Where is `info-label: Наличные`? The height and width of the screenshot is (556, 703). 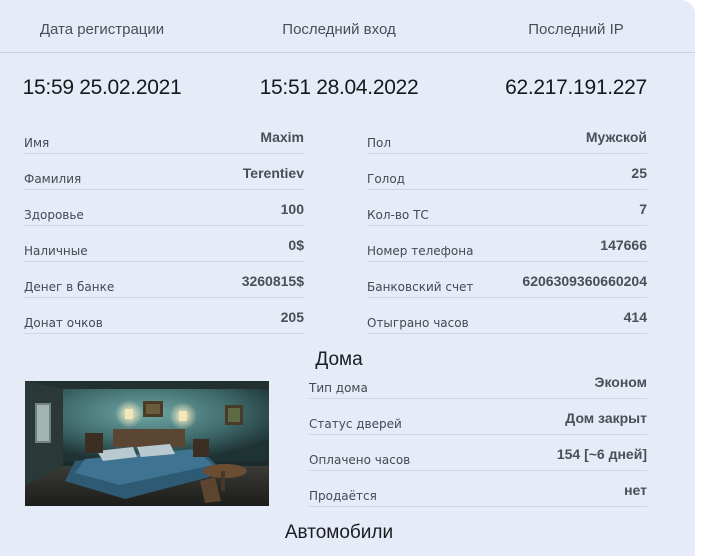
info-label: Наличные is located at coordinates (56, 251).